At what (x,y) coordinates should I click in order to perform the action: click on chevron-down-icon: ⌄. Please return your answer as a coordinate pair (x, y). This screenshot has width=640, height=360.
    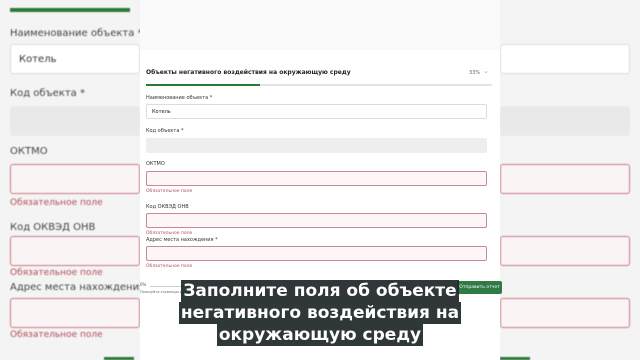
    Looking at the image, I should click on (486, 71).